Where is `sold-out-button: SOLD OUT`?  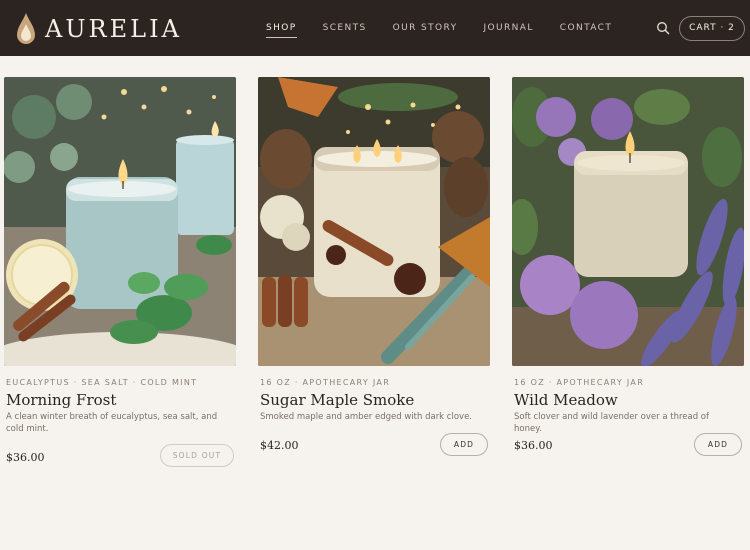 sold-out-button: SOLD OUT is located at coordinates (197, 455).